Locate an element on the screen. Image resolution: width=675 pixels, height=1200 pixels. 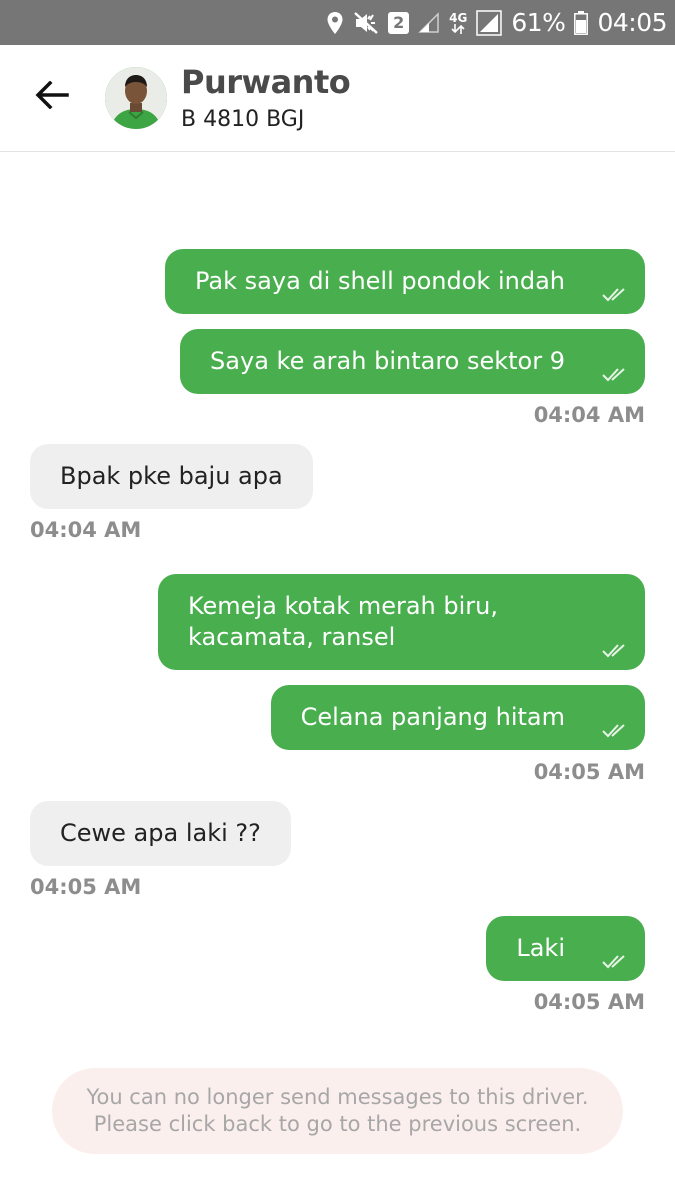
message-text: Celana panjang hitam is located at coordinates (432, 717).